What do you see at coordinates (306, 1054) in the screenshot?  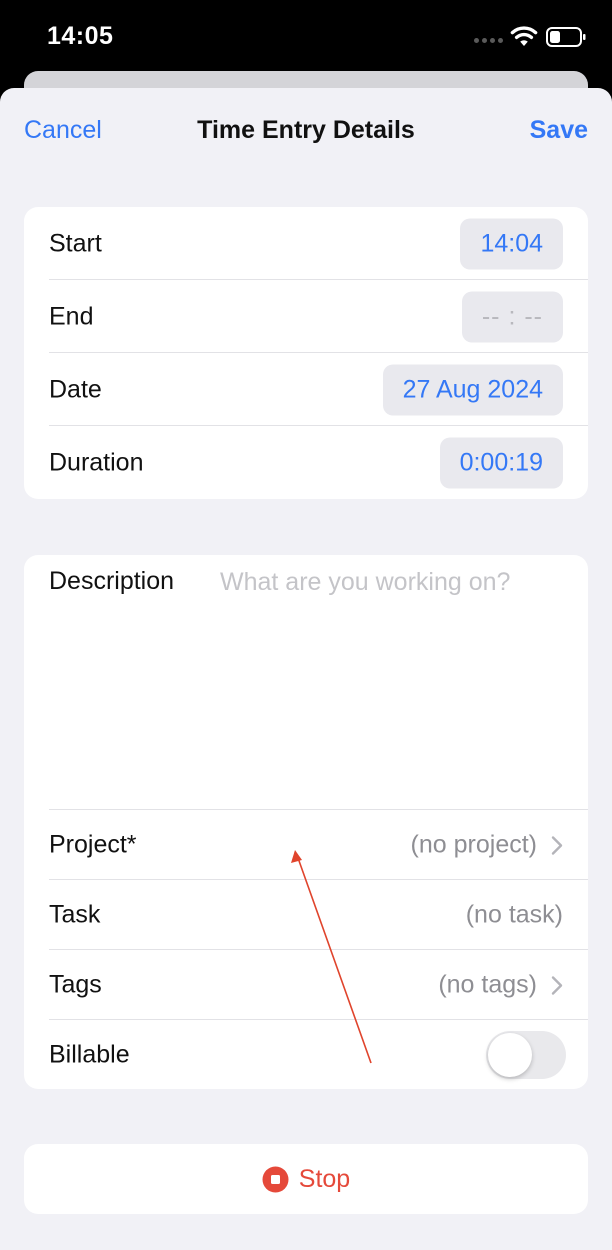 I see `billable-row: Billable` at bounding box center [306, 1054].